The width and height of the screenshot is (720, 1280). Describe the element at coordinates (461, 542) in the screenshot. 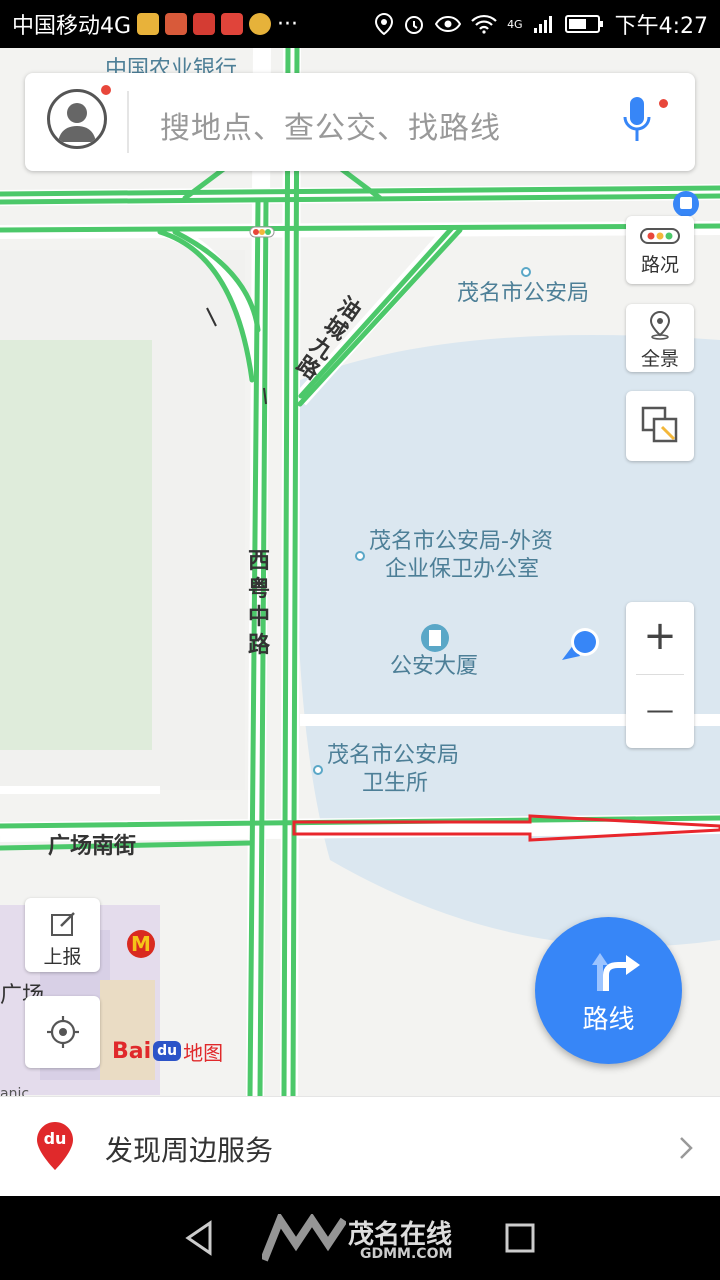

I see `foreign-office-label-line1: 茂名市公安局-外资` at that location.